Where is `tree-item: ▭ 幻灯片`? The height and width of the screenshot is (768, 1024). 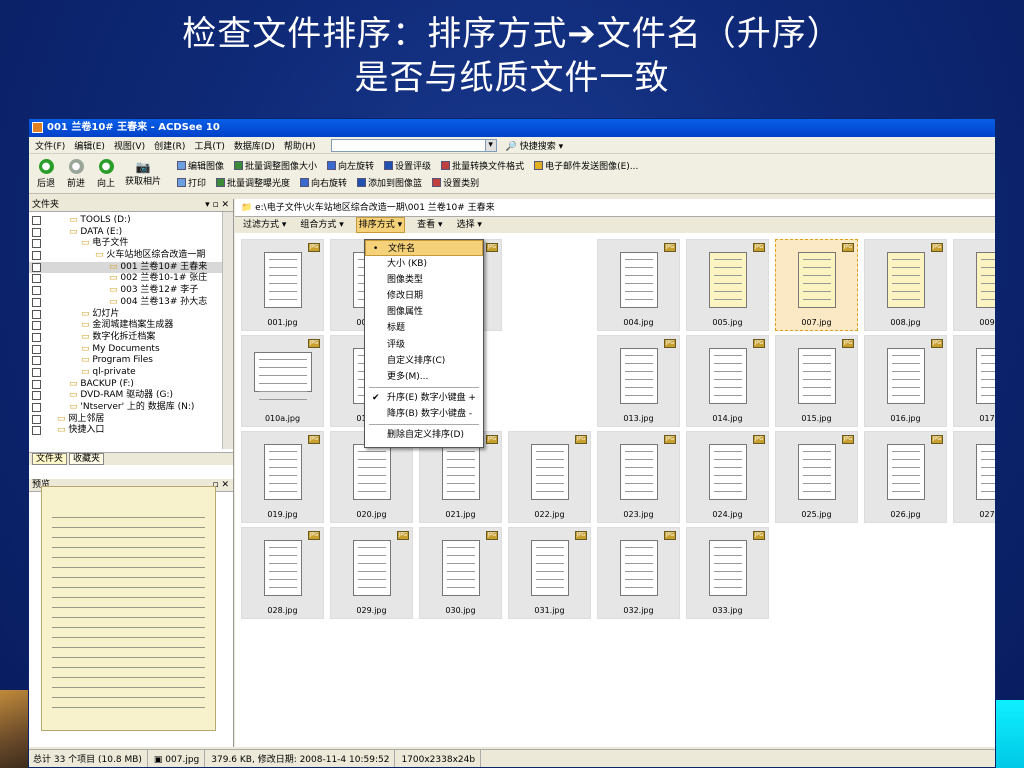
tree-item: ▭ 幻灯片 is located at coordinates (131, 315).